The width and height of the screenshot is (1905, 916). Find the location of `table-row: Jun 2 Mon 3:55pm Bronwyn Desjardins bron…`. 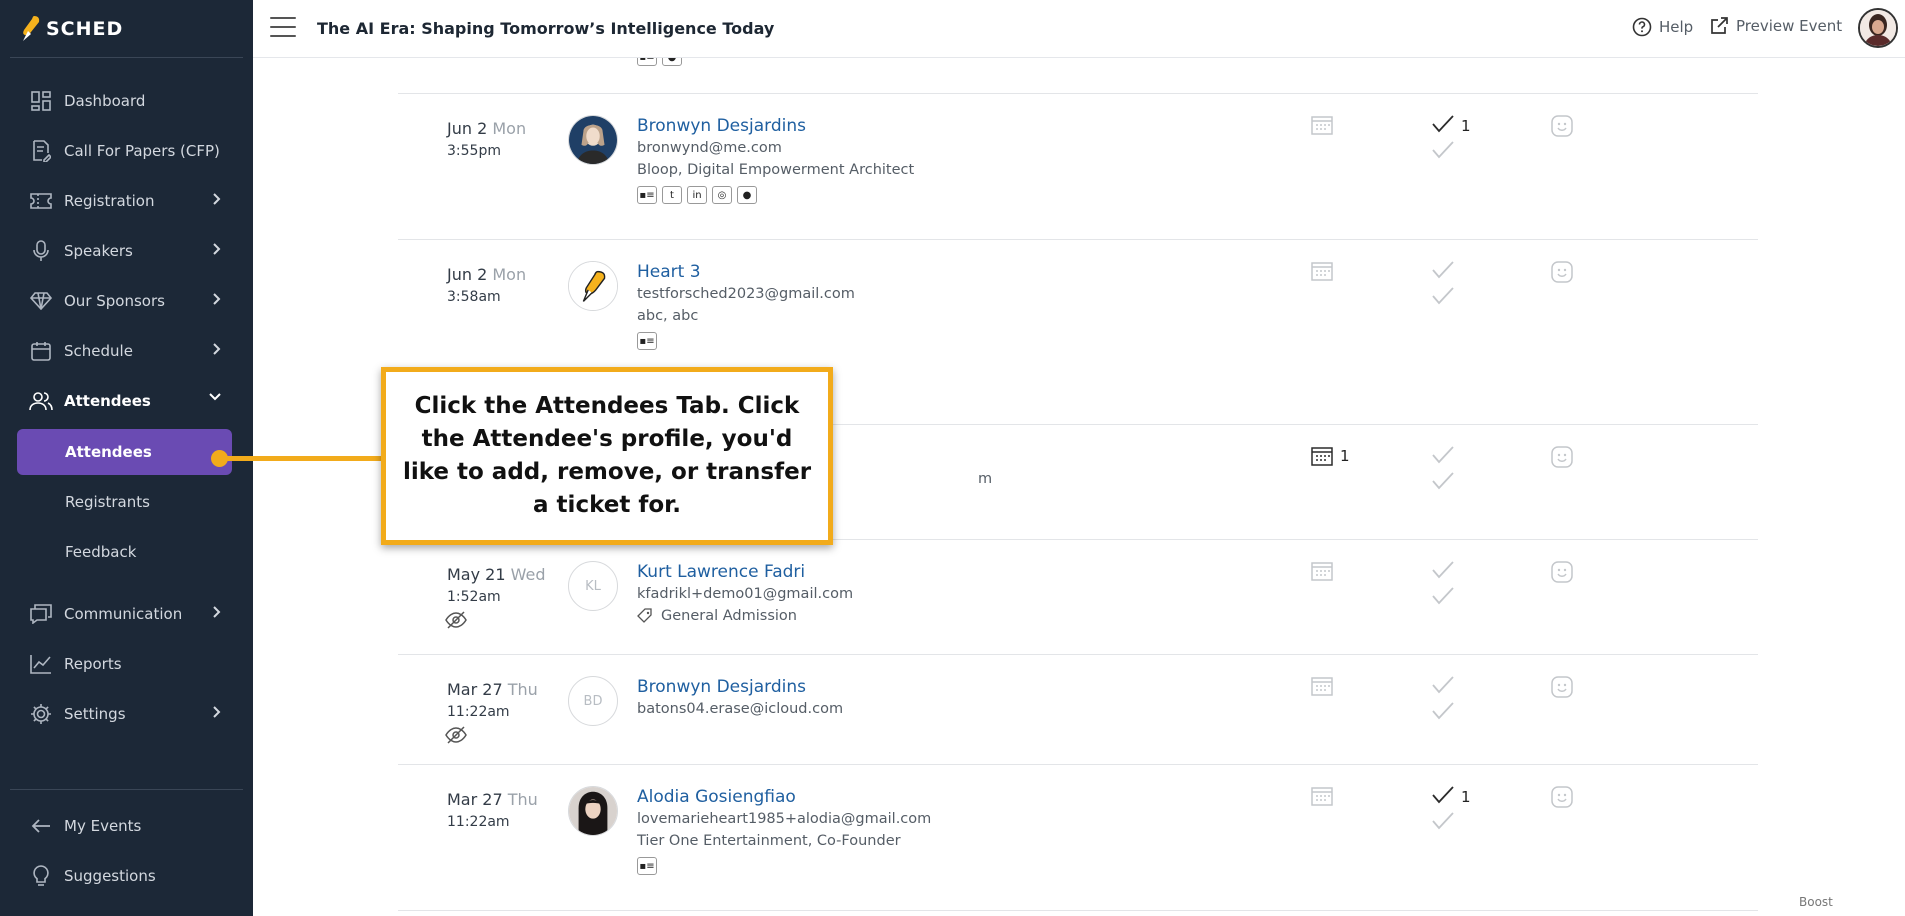

table-row: Jun 2 Mon 3:55pm Bronwyn Desjardins bron… is located at coordinates (1078, 166).